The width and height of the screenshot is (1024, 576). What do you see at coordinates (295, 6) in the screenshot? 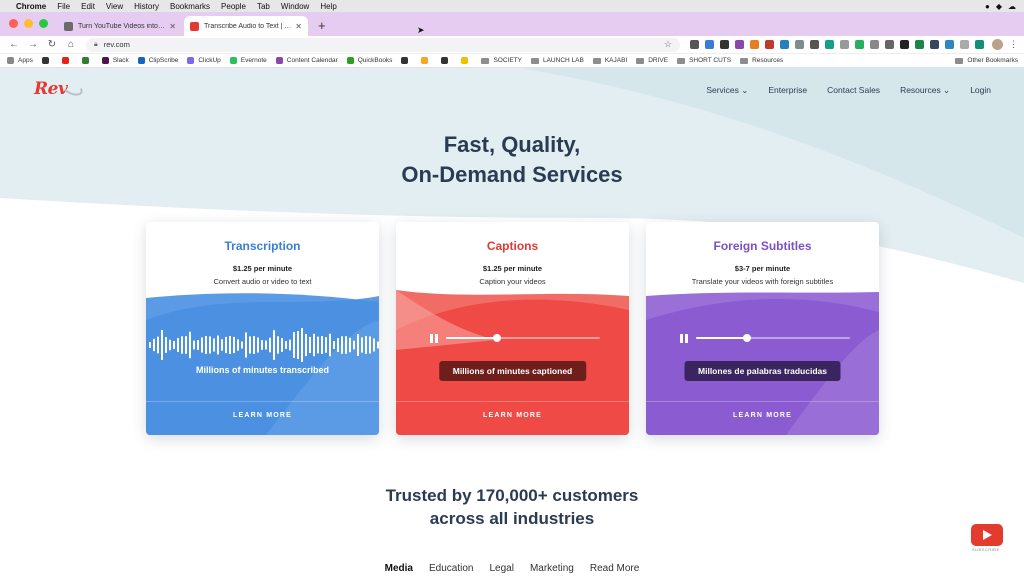
I see `menu-window: Window` at bounding box center [295, 6].